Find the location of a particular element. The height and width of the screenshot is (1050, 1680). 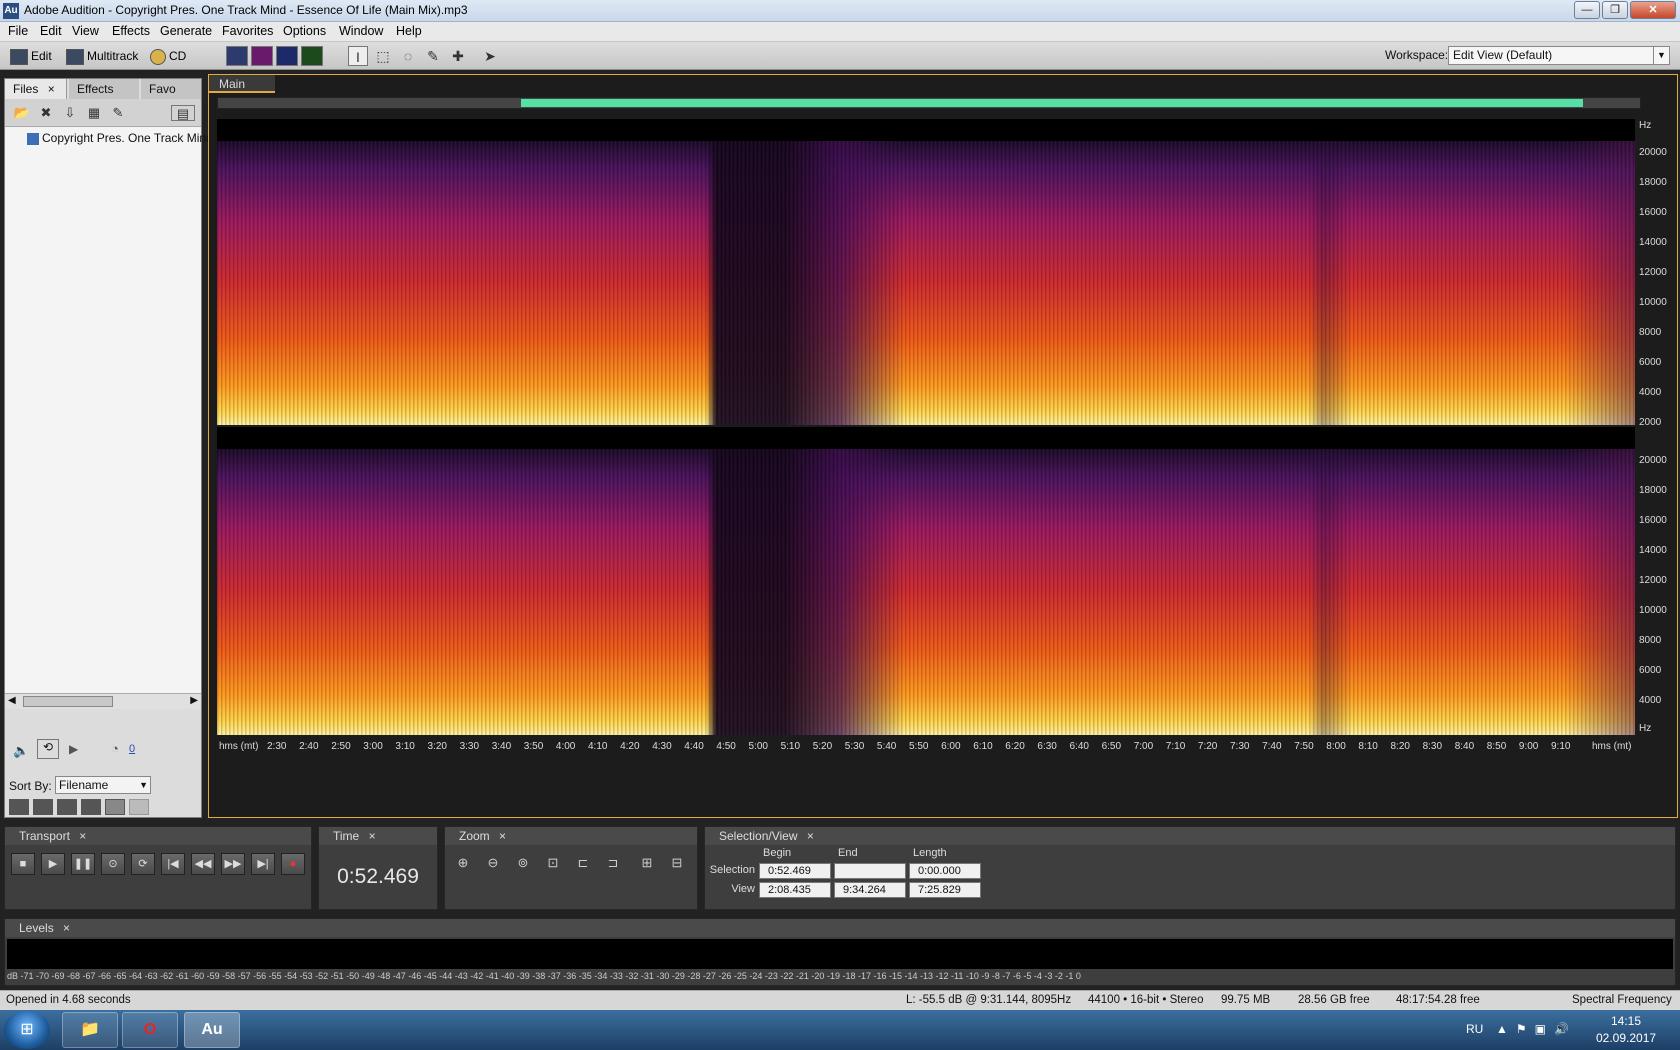

zoom-left-edge-icon: ⊏ is located at coordinates (583, 863).